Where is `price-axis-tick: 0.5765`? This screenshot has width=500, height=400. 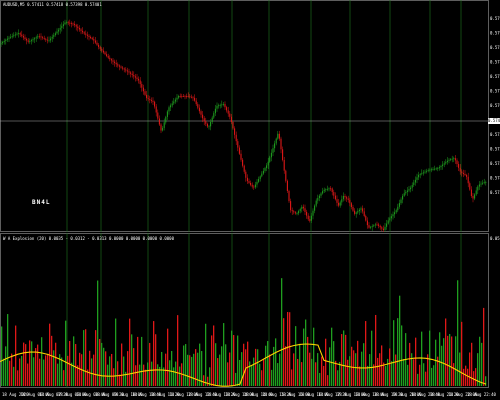 price-axis-tick: 0.5765 is located at coordinates (495, 105).